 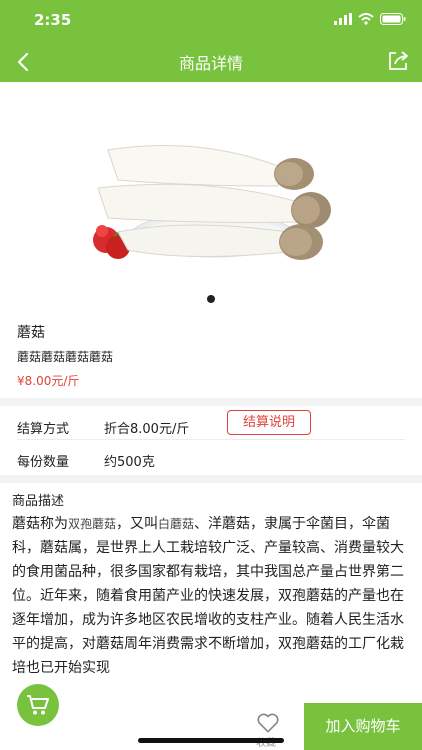 I want to click on spec-label: 结算方式, so click(x=43, y=429).